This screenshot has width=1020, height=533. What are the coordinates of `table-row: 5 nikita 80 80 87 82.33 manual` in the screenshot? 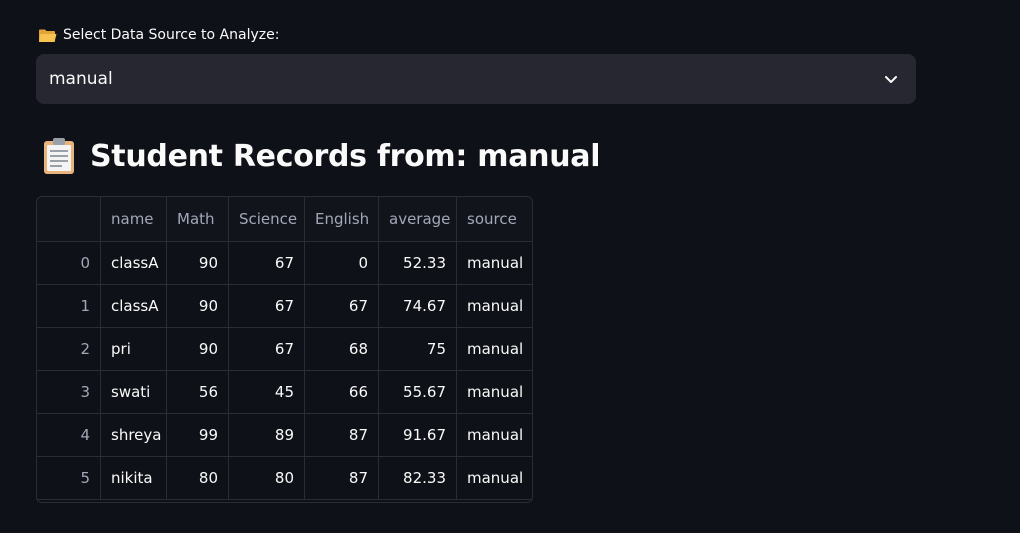 It's located at (284, 478).